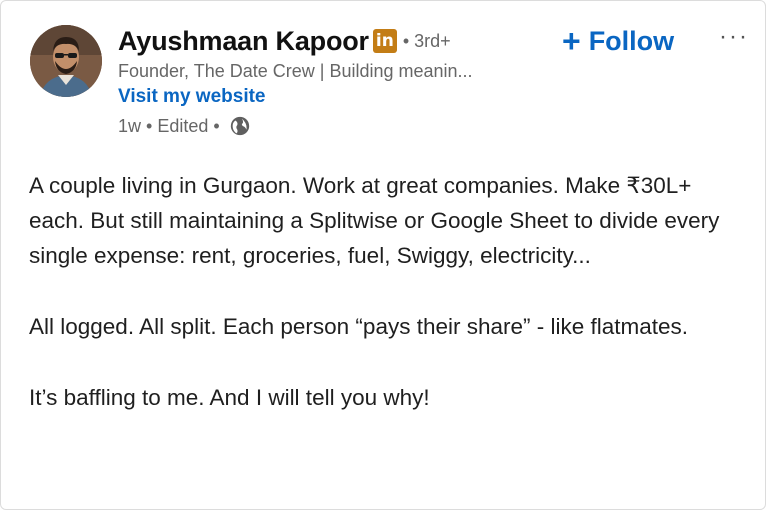 Image resolution: width=768 pixels, height=512 pixels. Describe the element at coordinates (571, 41) in the screenshot. I see `plus-icon: +` at that location.